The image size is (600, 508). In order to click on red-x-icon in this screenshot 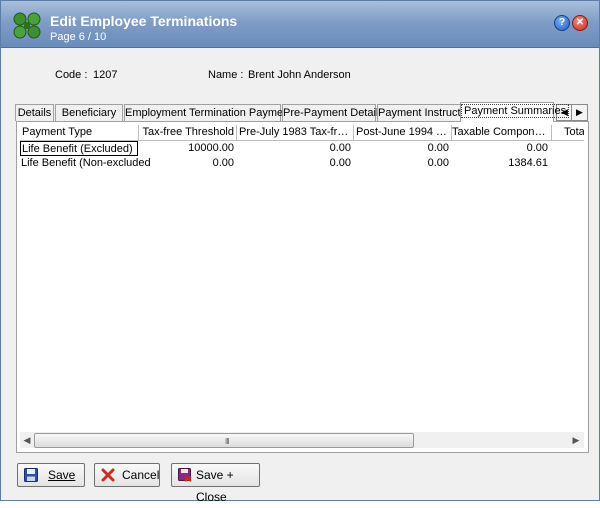, I will do `click(108, 475)`.